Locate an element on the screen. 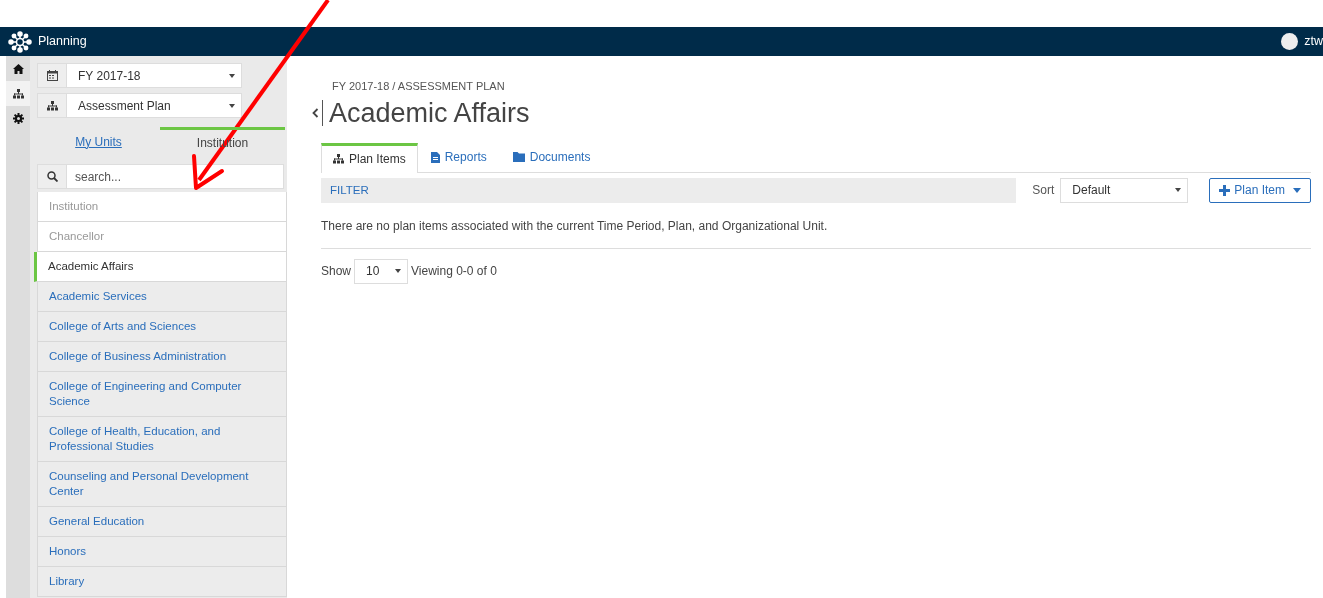 This screenshot has height=598, width=1323. document-icon is located at coordinates (435, 157).